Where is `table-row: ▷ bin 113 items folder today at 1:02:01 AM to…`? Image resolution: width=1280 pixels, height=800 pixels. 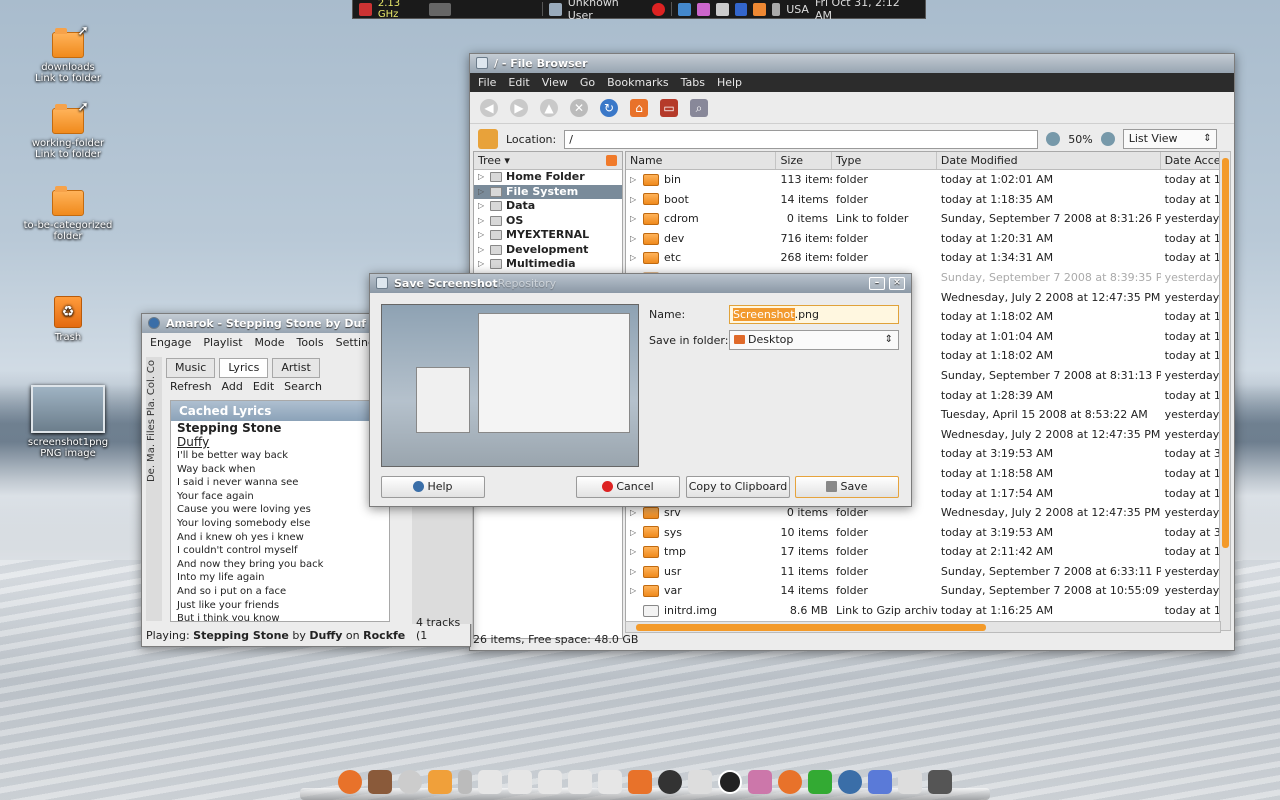
table-row: ▷ bin 113 items folder today at 1:02:01 AM to… is located at coordinates (923, 180).